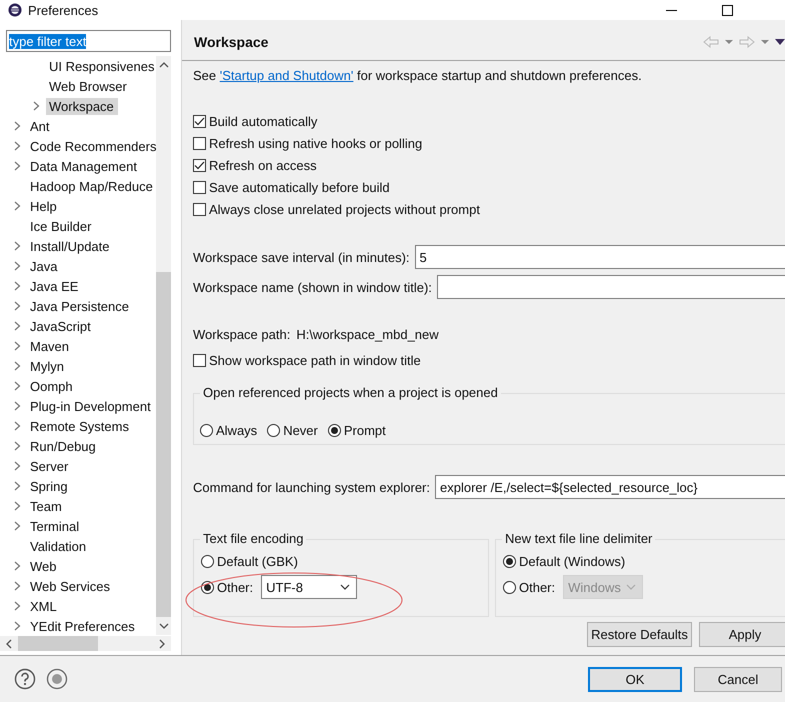 The height and width of the screenshot is (702, 785). Describe the element at coordinates (44, 606) in the screenshot. I see `tree-item: XML` at that location.